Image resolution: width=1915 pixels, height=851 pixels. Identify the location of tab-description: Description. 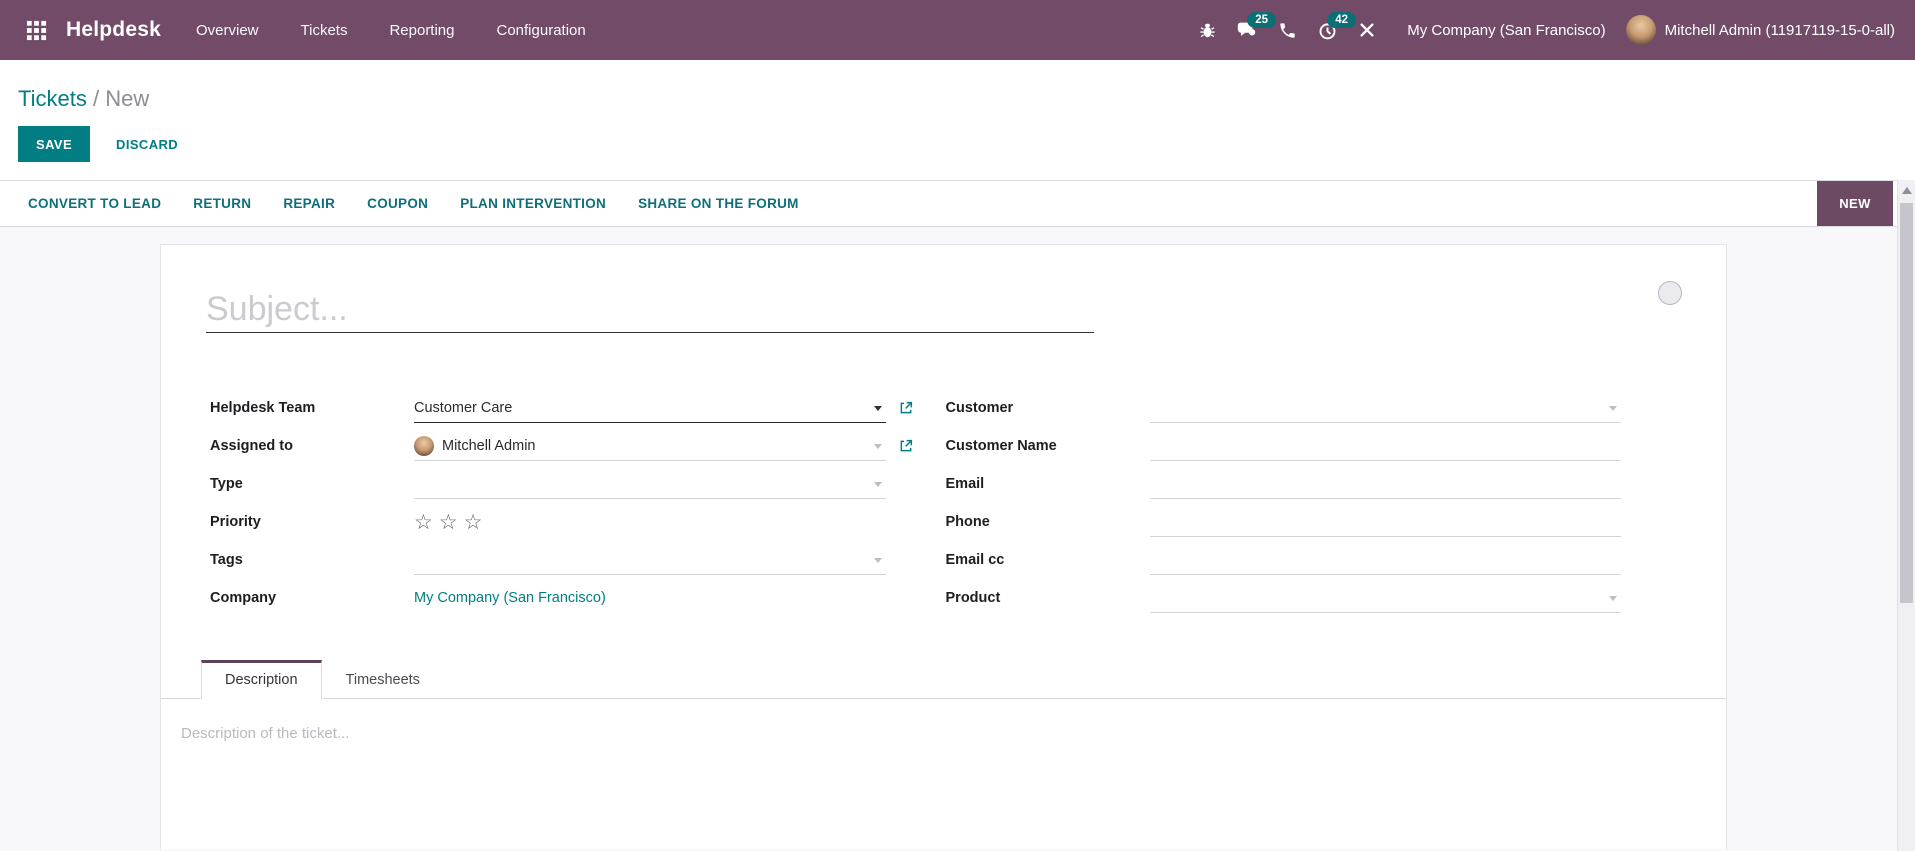
(261, 679).